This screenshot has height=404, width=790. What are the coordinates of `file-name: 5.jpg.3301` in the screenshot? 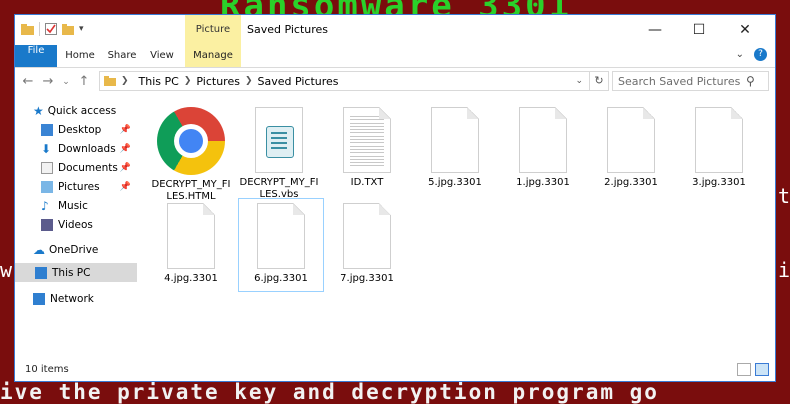 It's located at (455, 182).